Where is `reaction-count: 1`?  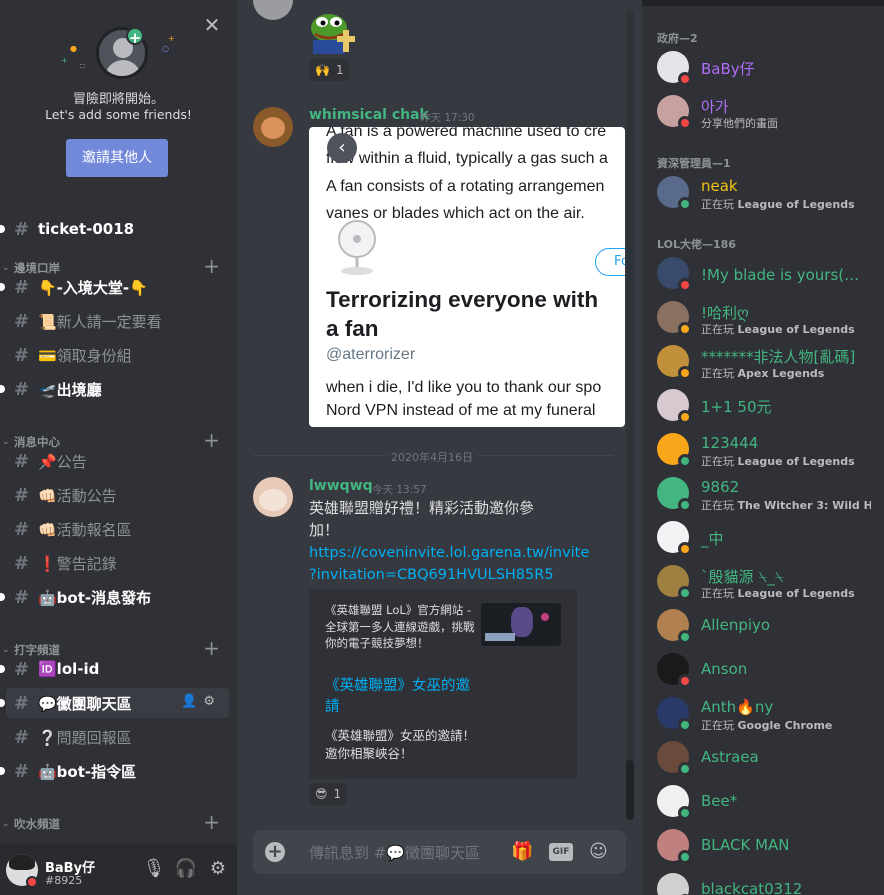
reaction-count: 1 is located at coordinates (339, 70).